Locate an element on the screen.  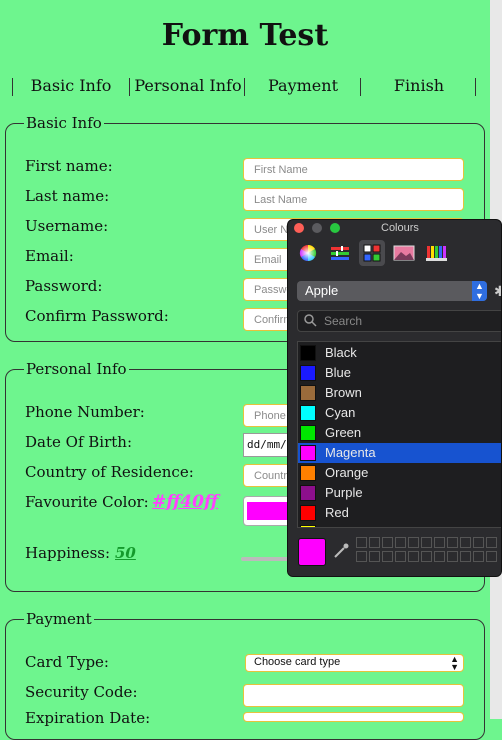
palette-name: Apple is located at coordinates (322, 290).